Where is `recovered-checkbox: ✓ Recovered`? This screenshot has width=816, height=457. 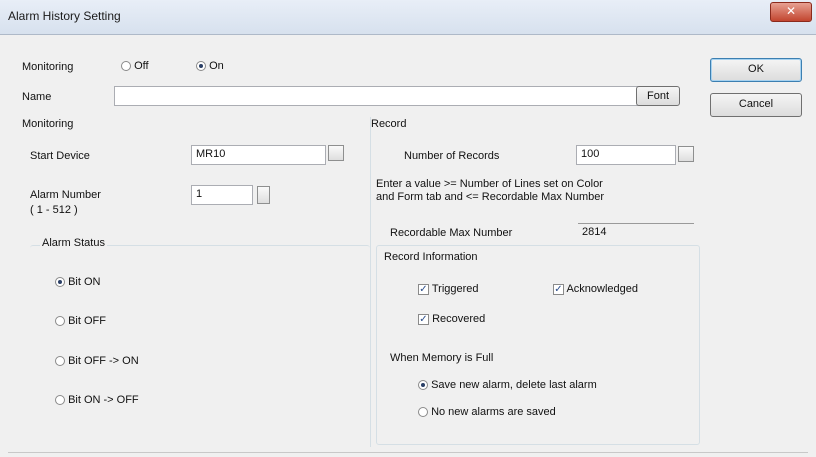
recovered-checkbox: ✓ Recovered is located at coordinates (451, 319).